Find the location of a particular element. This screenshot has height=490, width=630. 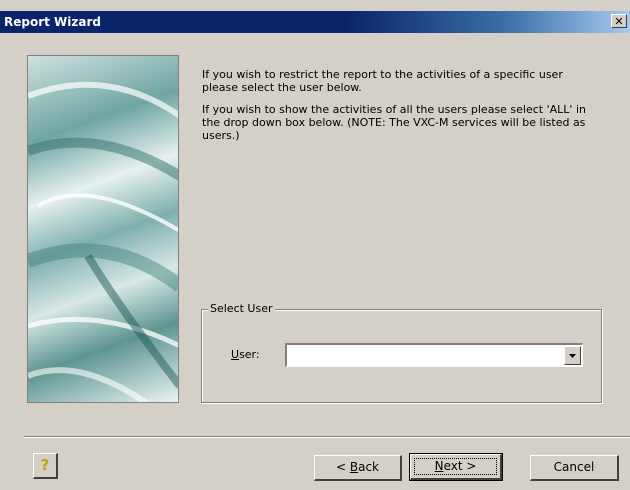

cancel-button-label: Cancel is located at coordinates (574, 467).